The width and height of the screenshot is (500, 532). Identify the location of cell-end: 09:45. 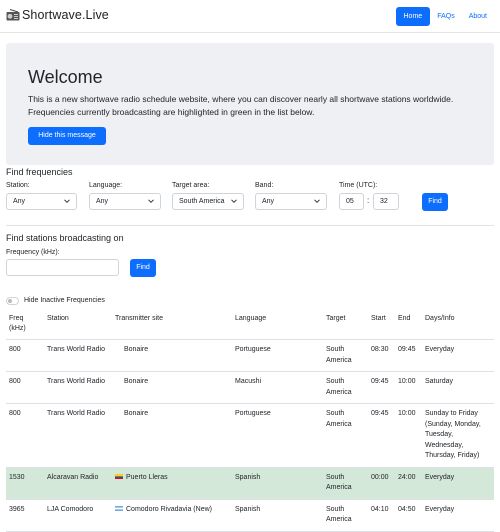
(408, 355).